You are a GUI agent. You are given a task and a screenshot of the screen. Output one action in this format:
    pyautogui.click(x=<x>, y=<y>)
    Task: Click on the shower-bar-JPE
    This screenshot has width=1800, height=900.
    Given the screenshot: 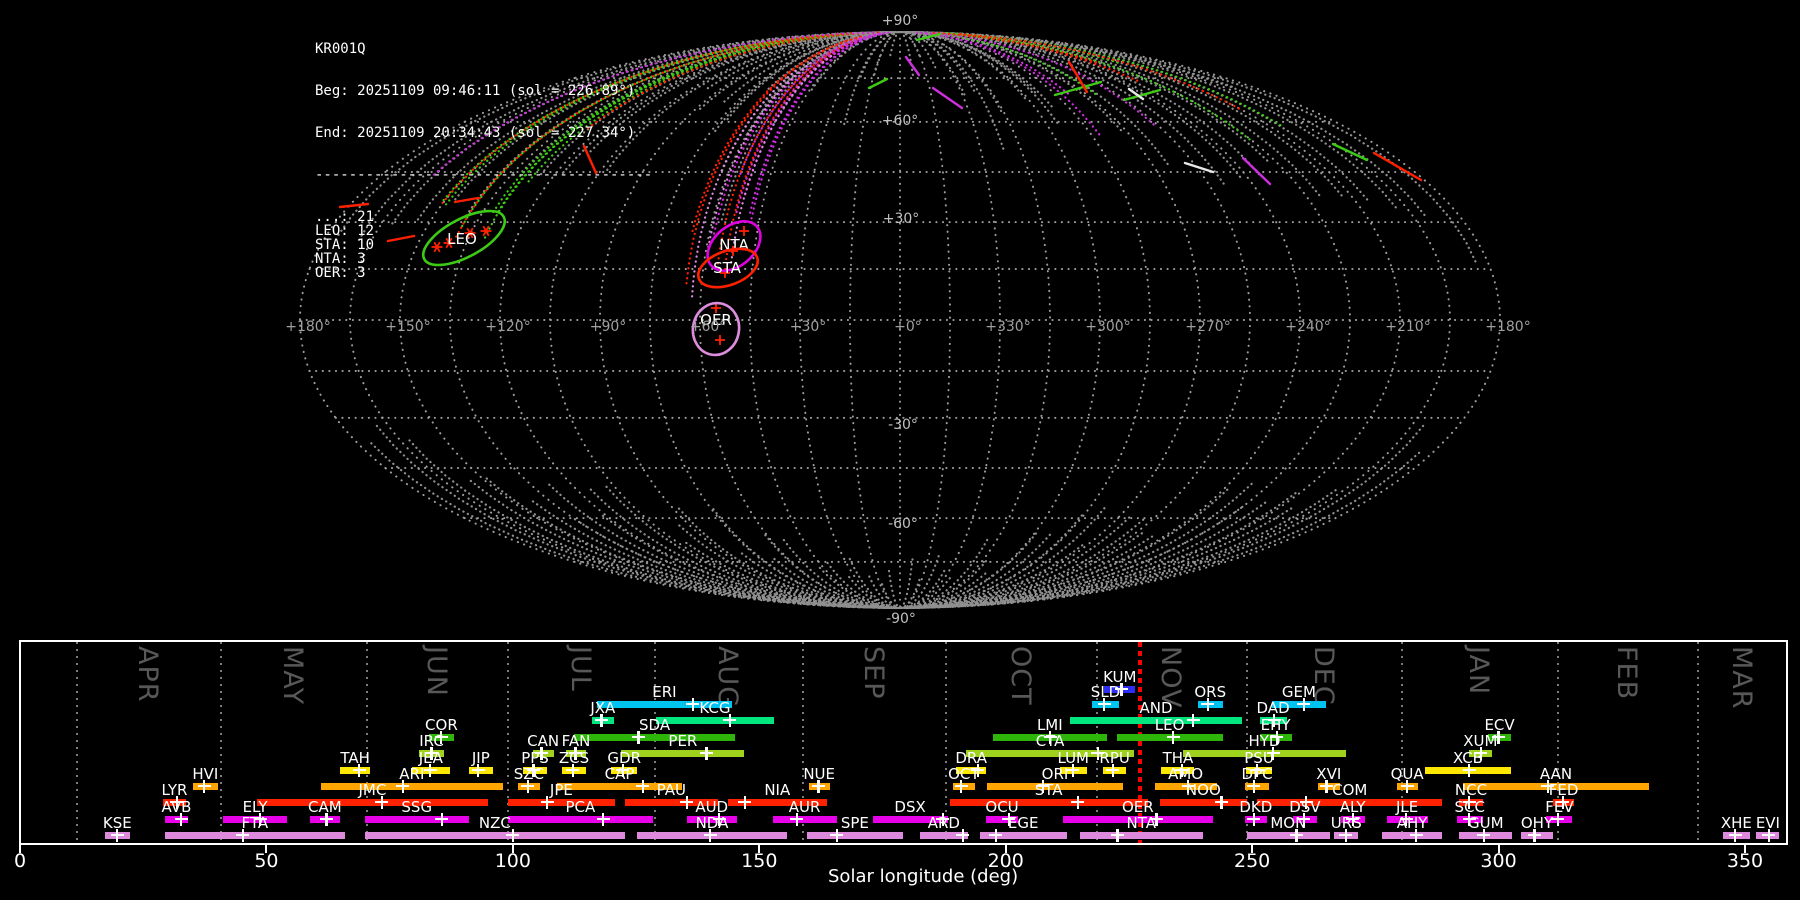 What is the action you would take?
    pyautogui.click(x=561, y=802)
    